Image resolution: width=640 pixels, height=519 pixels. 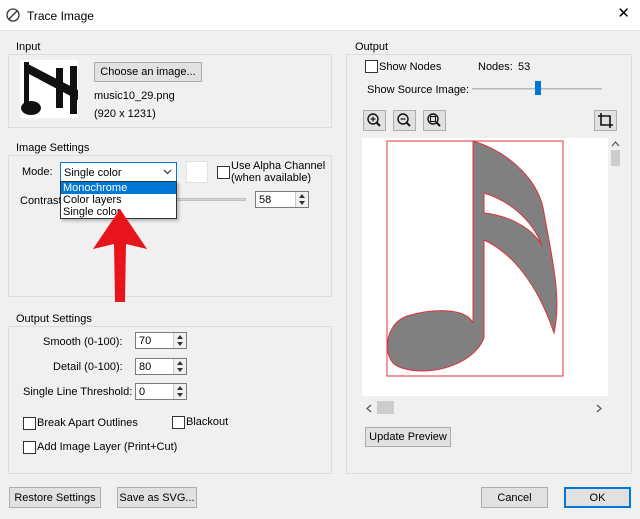 What do you see at coordinates (282, 199) in the screenshot?
I see `contrast-spinner: 58` at bounding box center [282, 199].